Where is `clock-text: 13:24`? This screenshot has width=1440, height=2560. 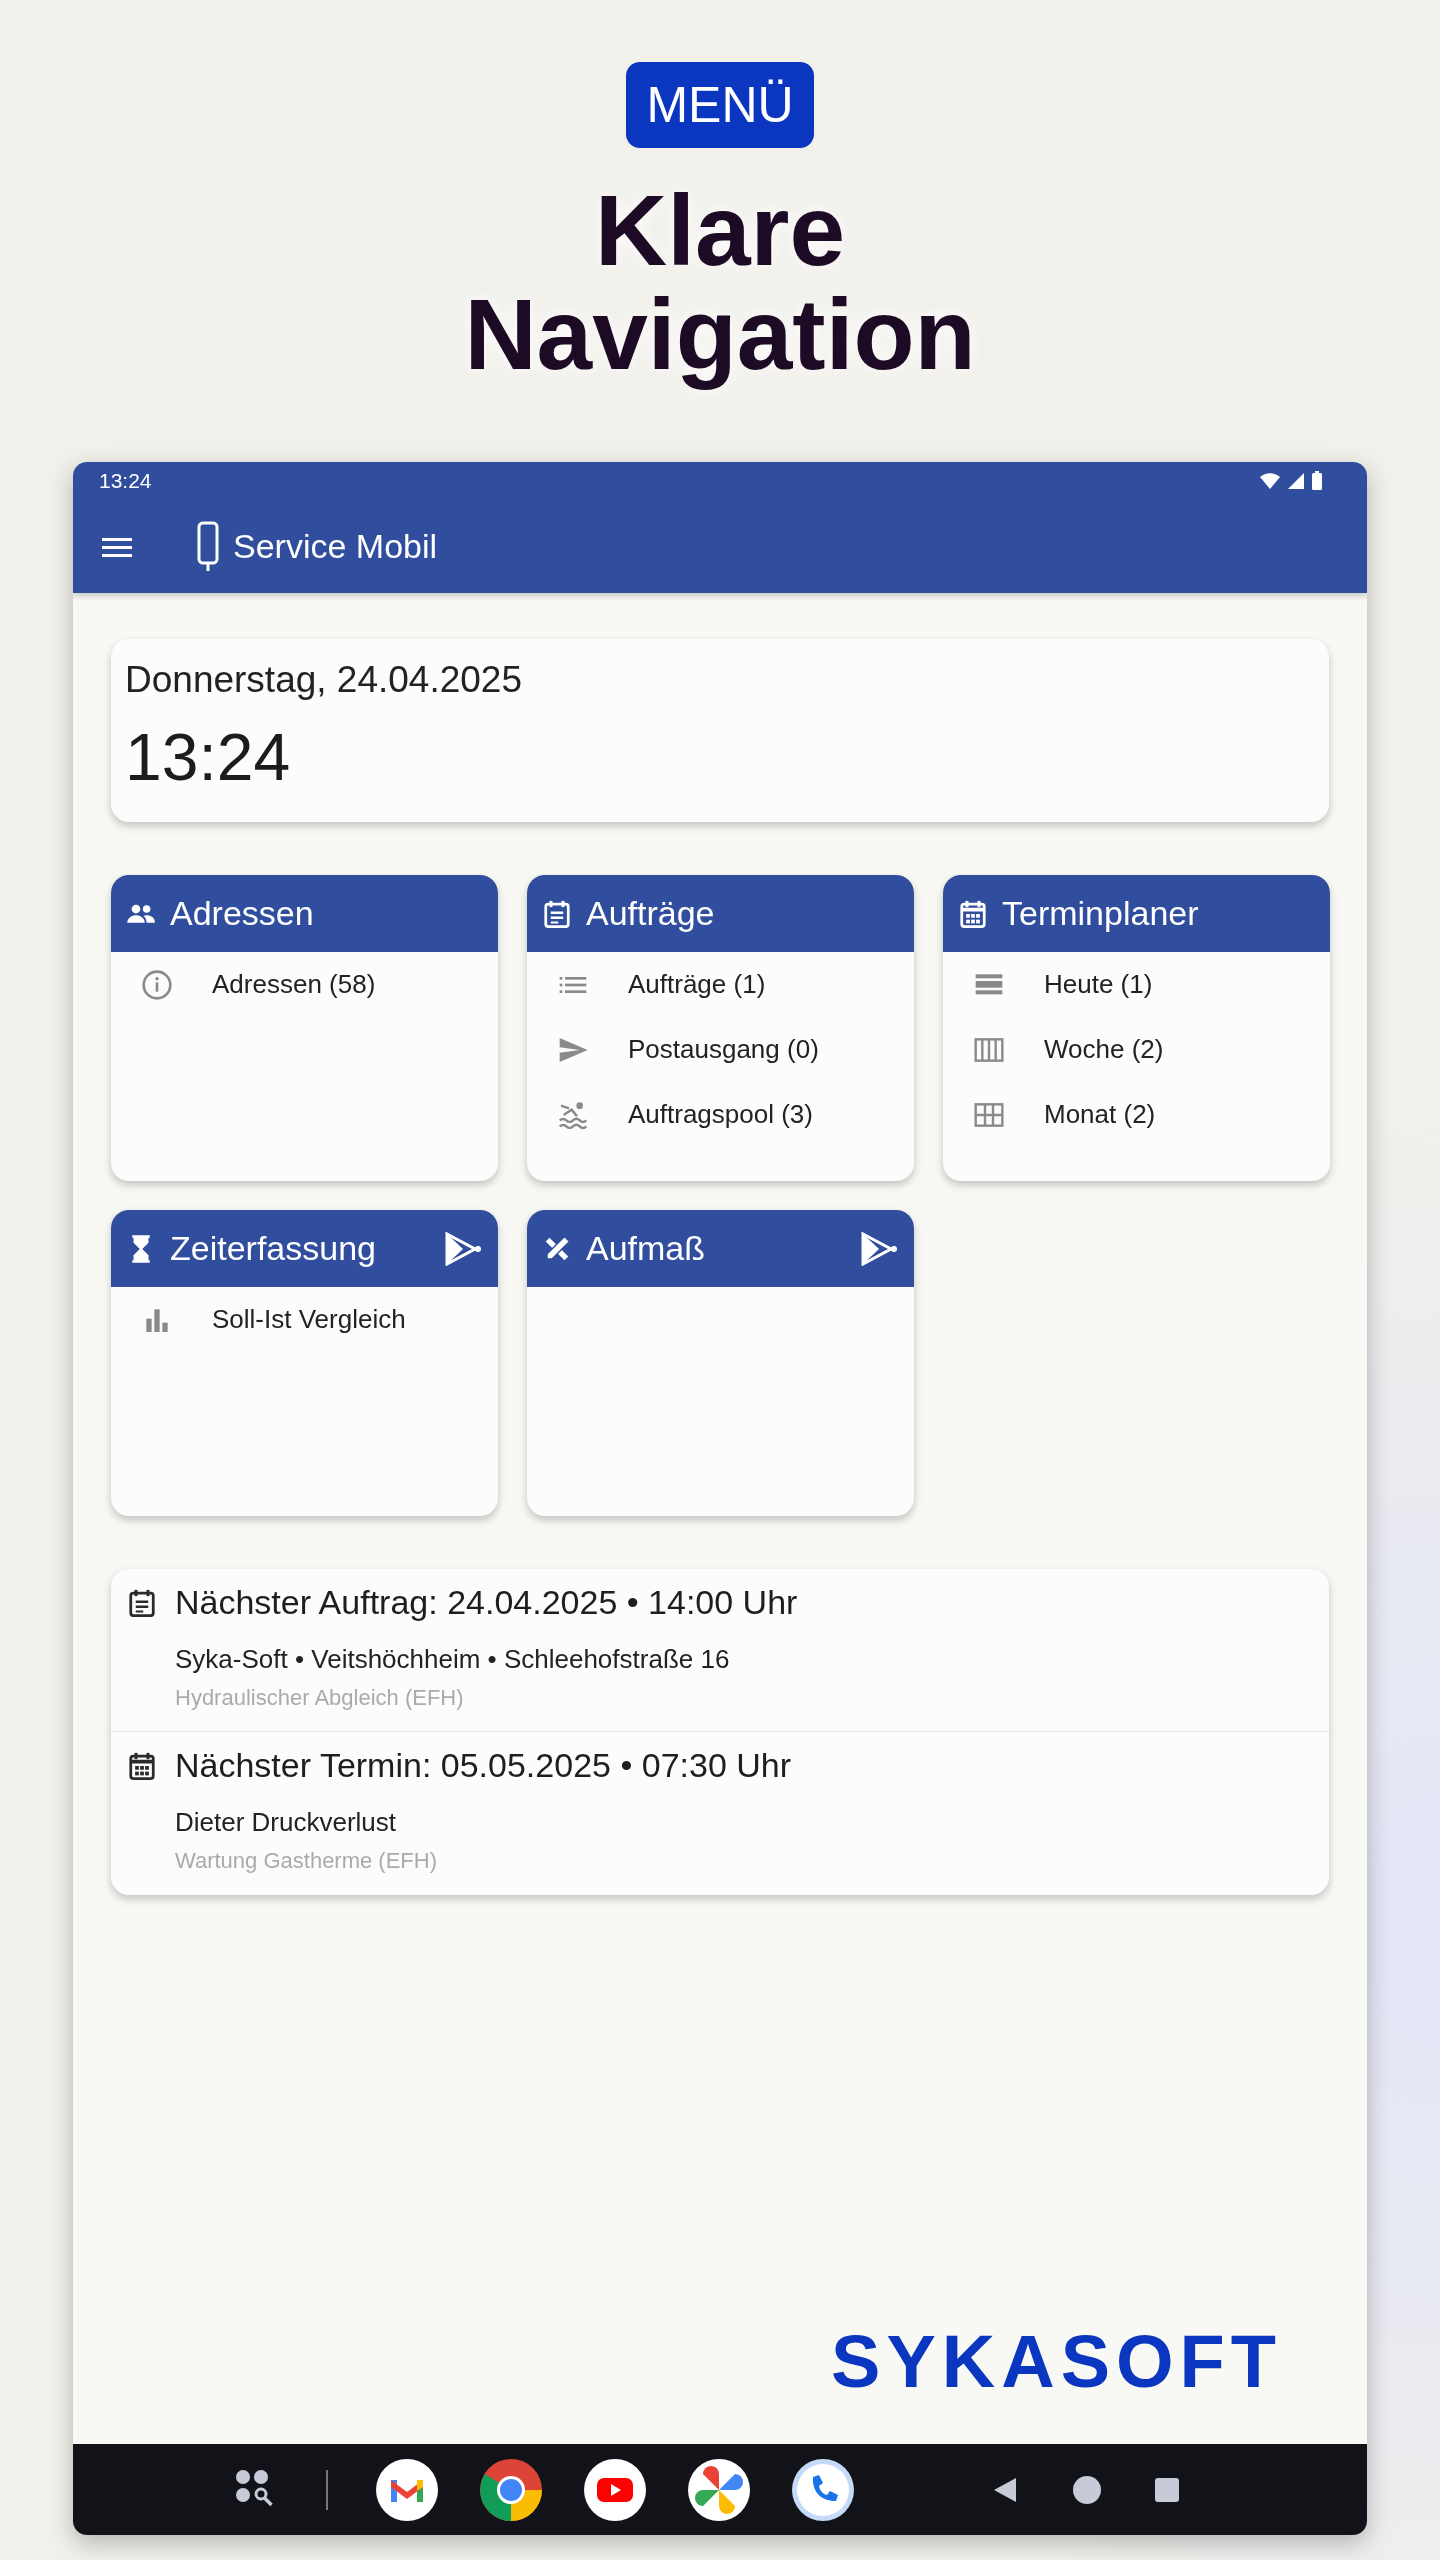 clock-text: 13:24 is located at coordinates (208, 757).